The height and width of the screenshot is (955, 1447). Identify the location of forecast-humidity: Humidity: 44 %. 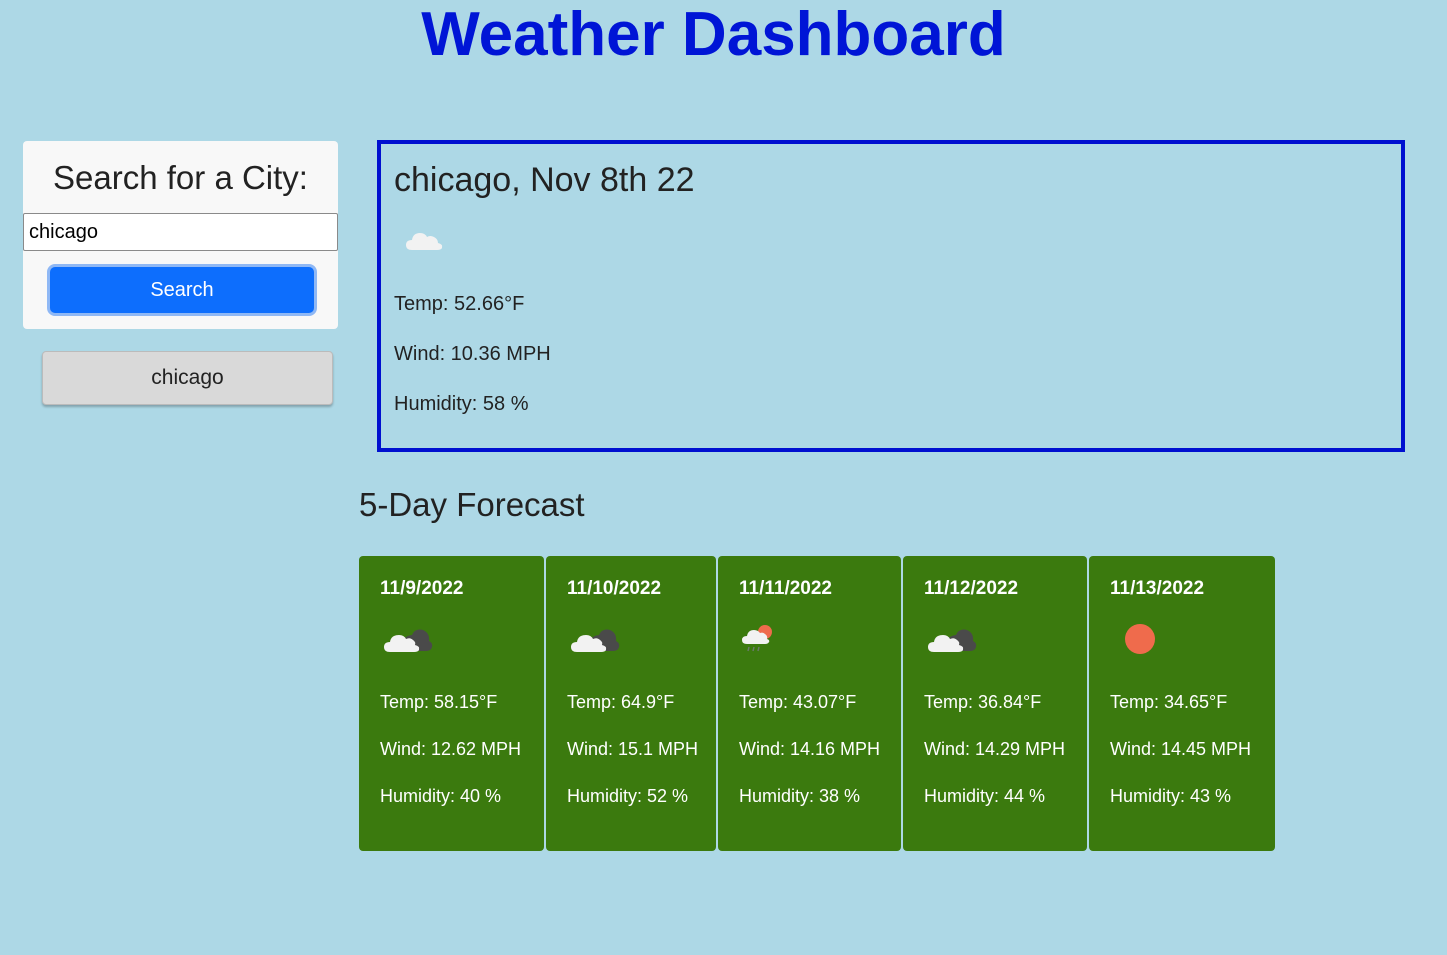
(985, 796).